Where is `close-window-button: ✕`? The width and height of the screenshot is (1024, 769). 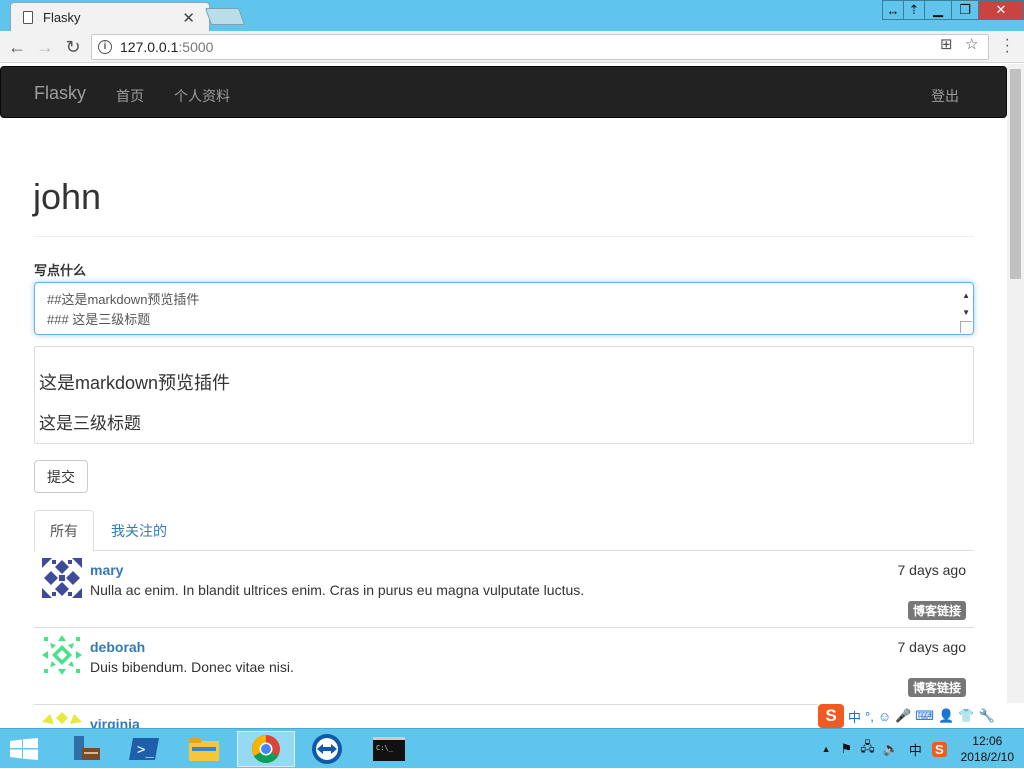 close-window-button: ✕ is located at coordinates (1001, 10).